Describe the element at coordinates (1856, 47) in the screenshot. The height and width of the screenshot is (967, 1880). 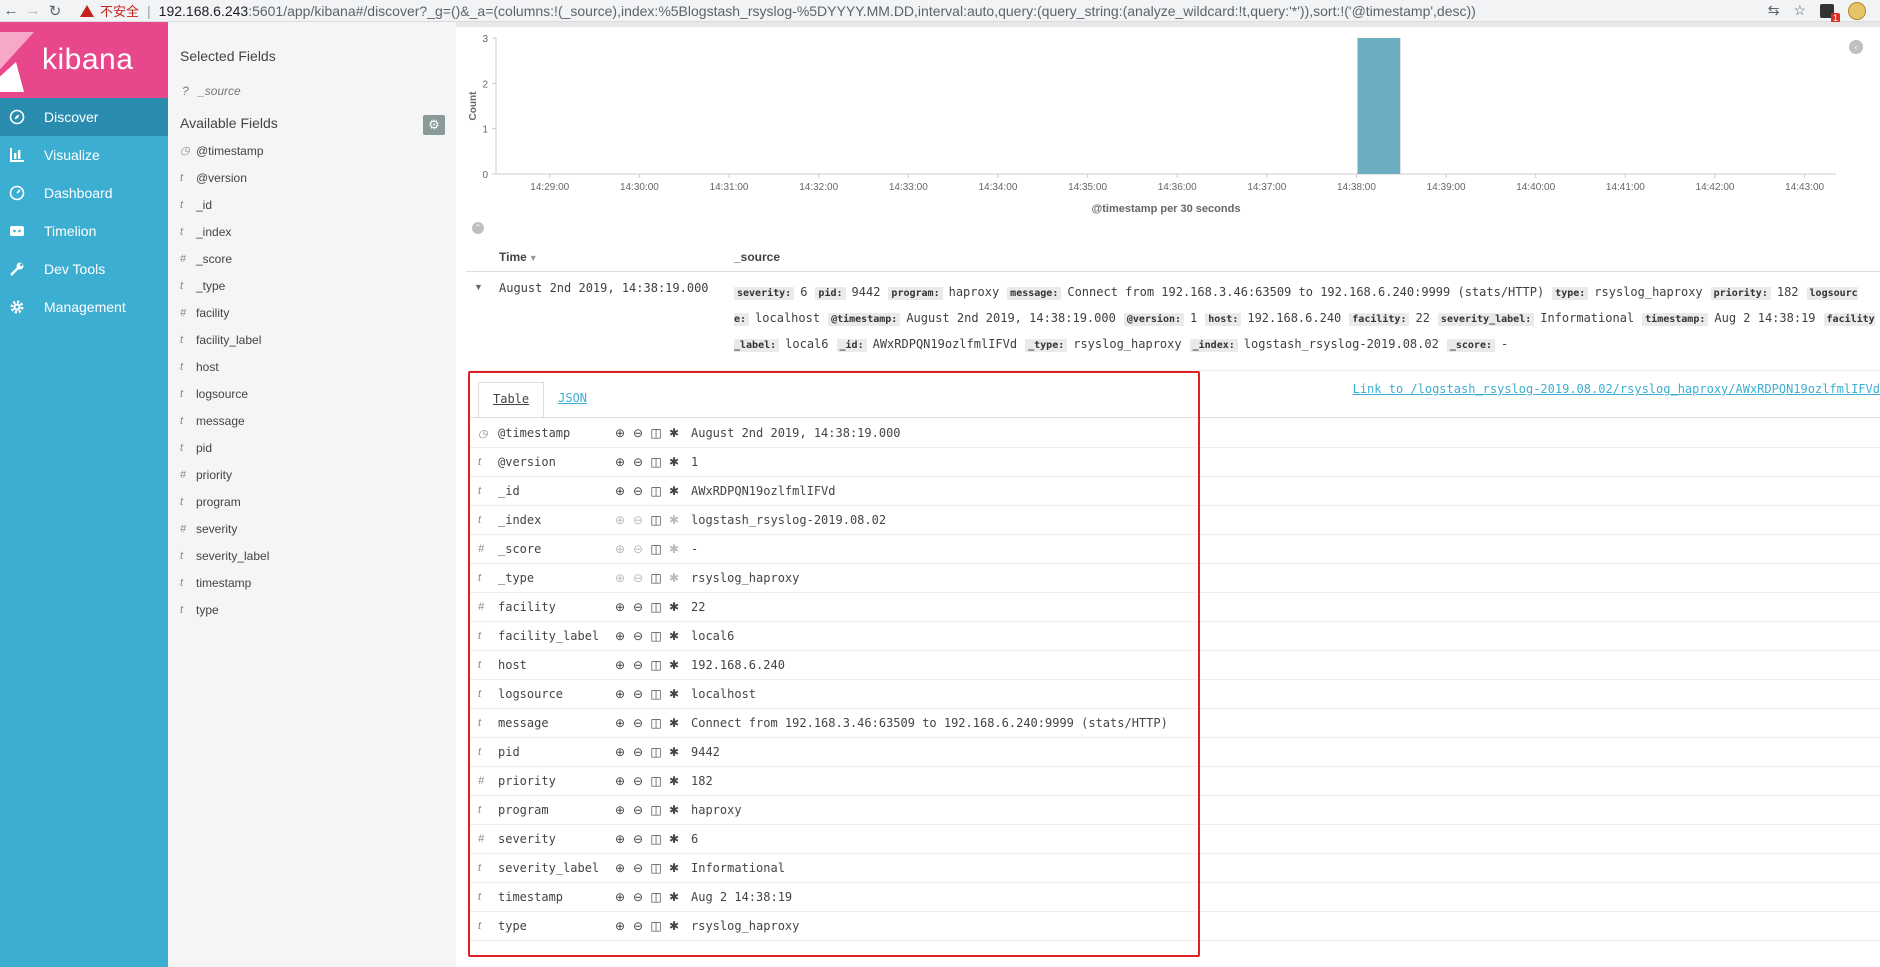
I see `chart-options-icon: ‹` at that location.